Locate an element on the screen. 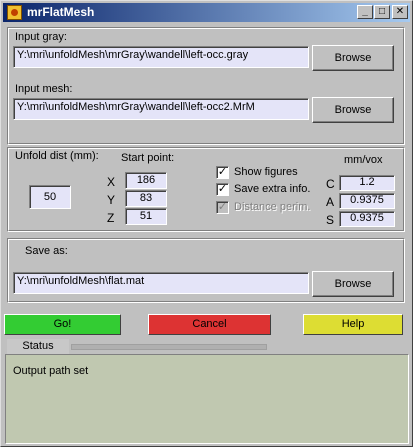 The height and width of the screenshot is (447, 413). z-label: Z is located at coordinates (111, 218).